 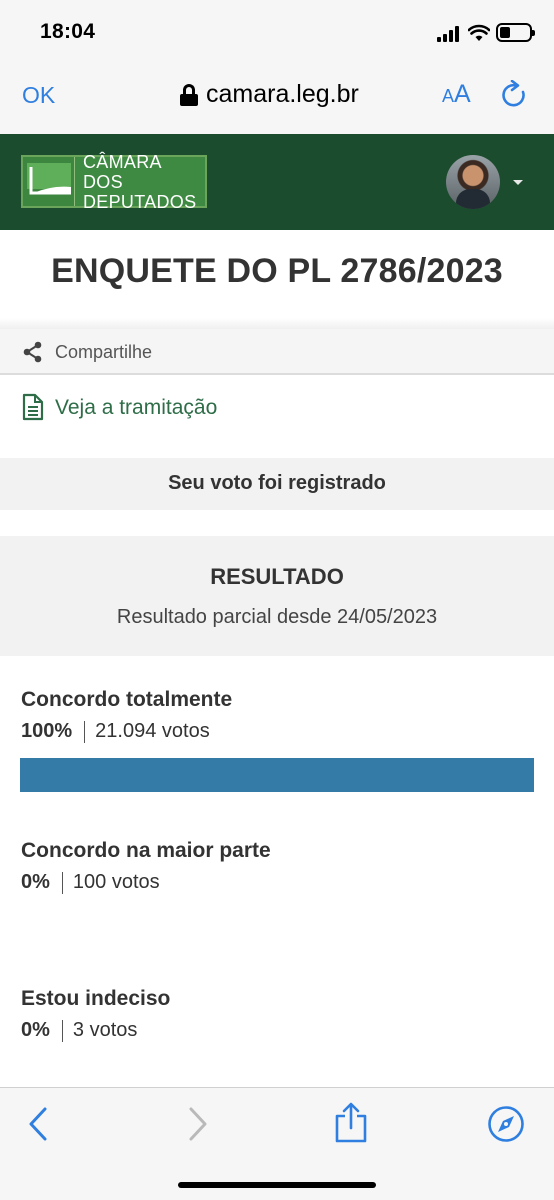 I want to click on avatar, so click(x=473, y=182).